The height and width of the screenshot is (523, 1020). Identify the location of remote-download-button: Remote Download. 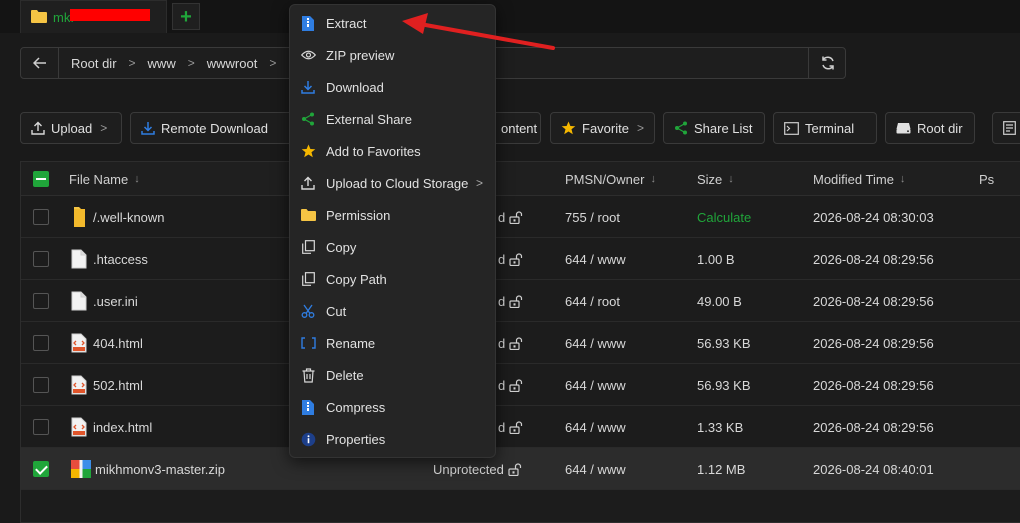
(214, 128).